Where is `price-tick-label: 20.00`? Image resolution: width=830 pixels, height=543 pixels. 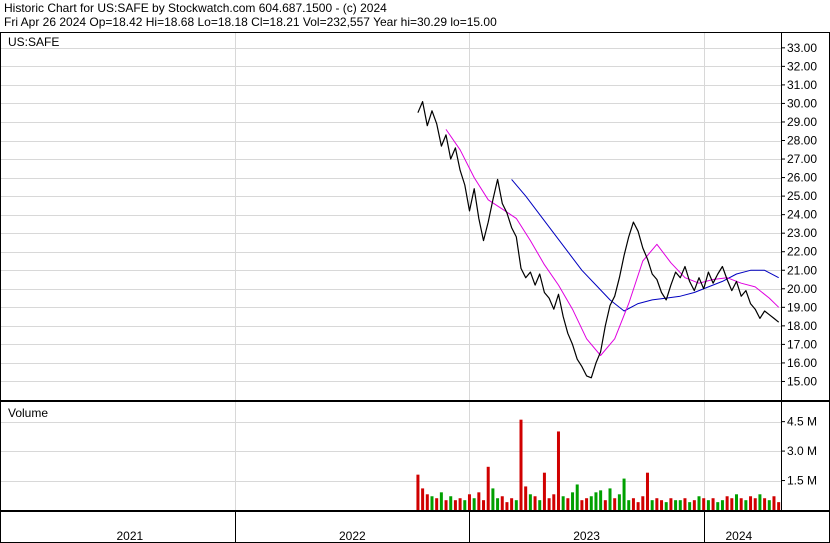 price-tick-label: 20.00 is located at coordinates (802, 289).